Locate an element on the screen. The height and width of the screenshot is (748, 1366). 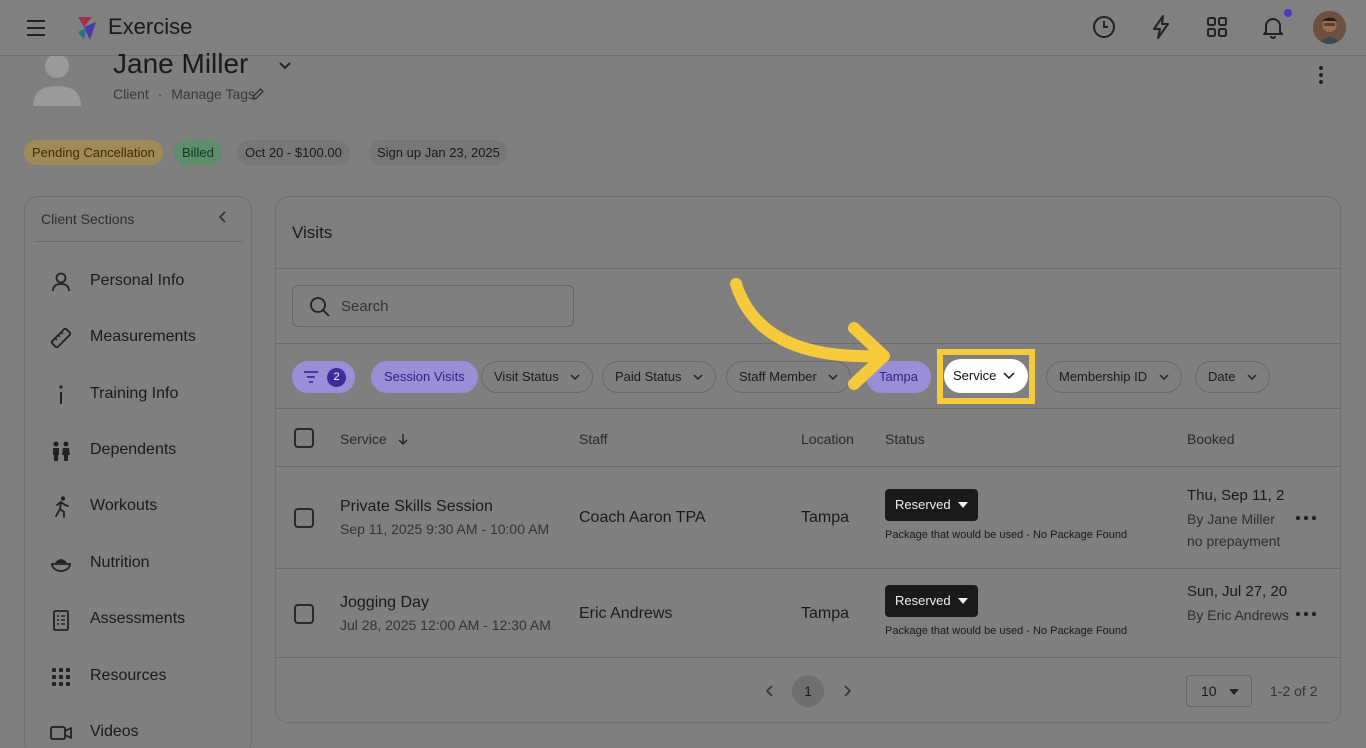
filter-toggle-button: 2 is located at coordinates (323, 377).